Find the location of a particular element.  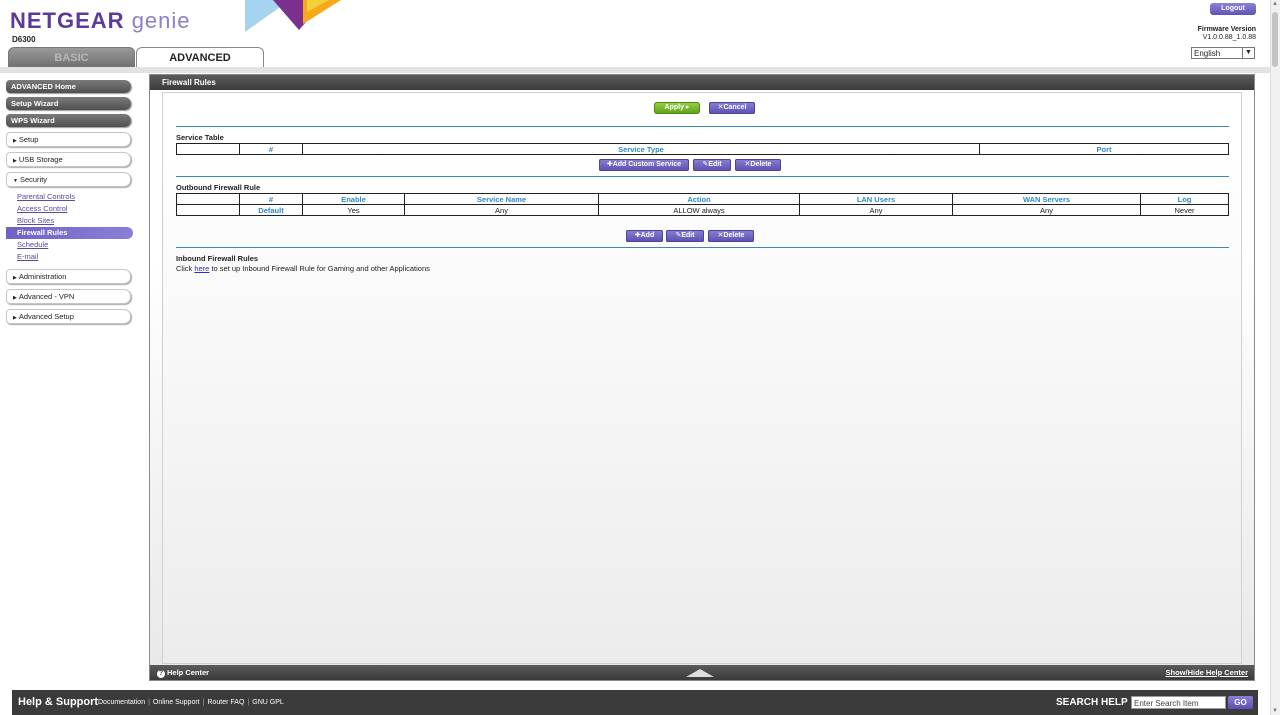

firmware-version-label: Firmware Version is located at coordinates (1226, 29).